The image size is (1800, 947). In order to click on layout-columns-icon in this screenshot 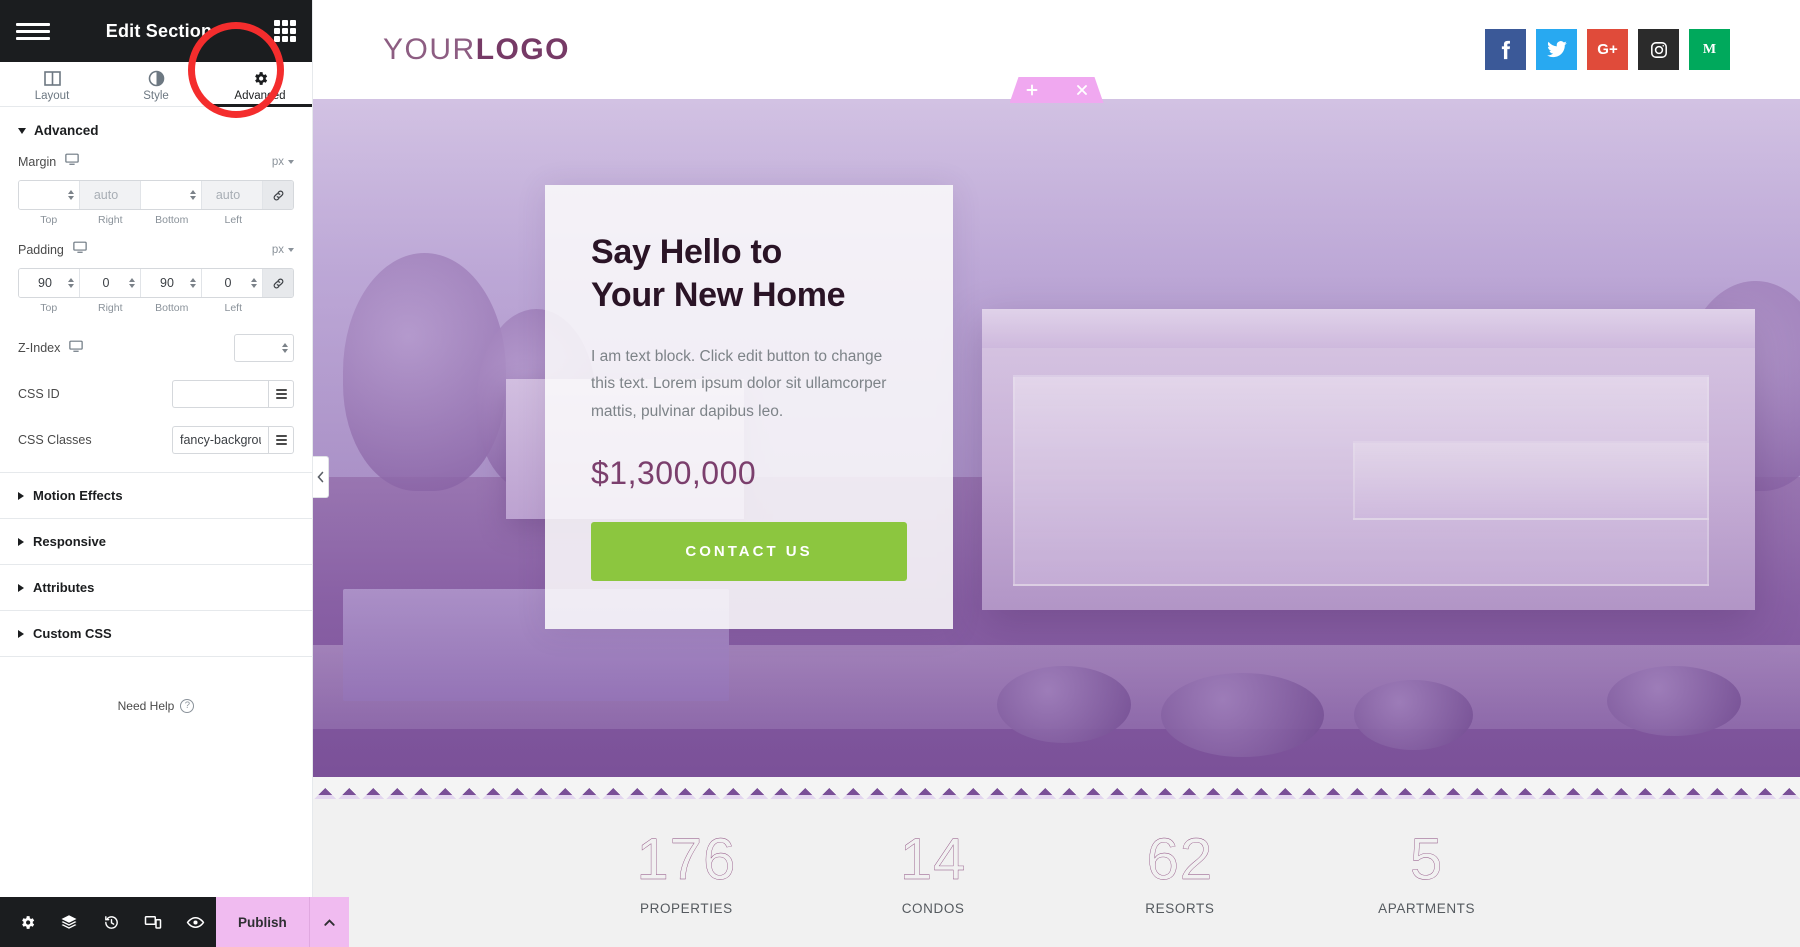, I will do `click(52, 78)`.